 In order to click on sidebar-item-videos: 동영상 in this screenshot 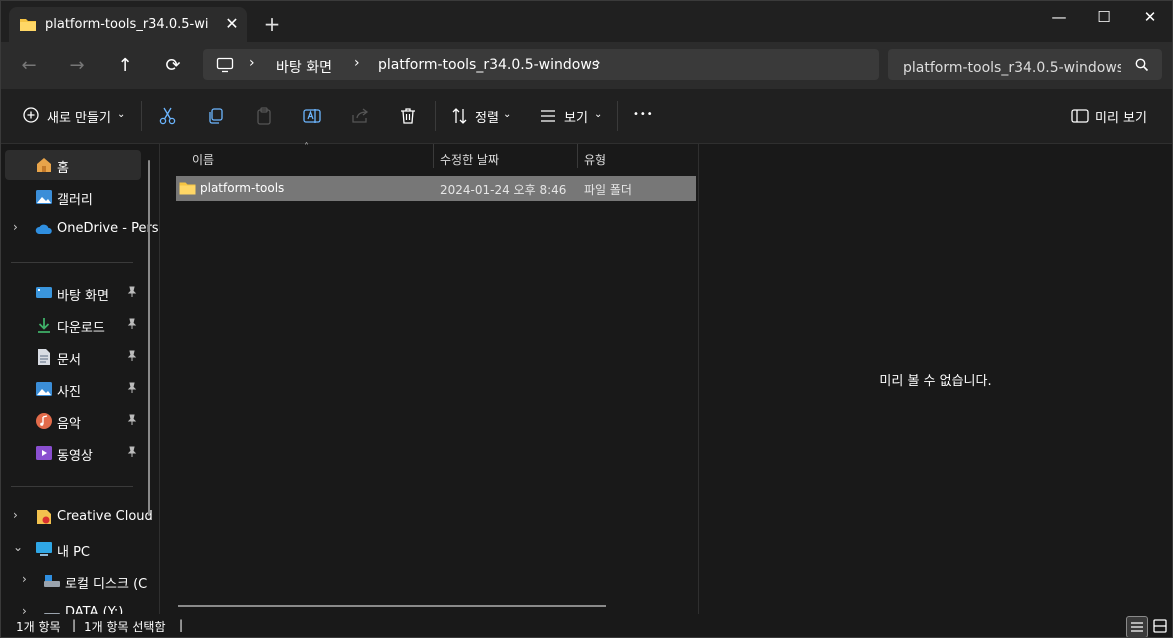, I will do `click(73, 453)`.